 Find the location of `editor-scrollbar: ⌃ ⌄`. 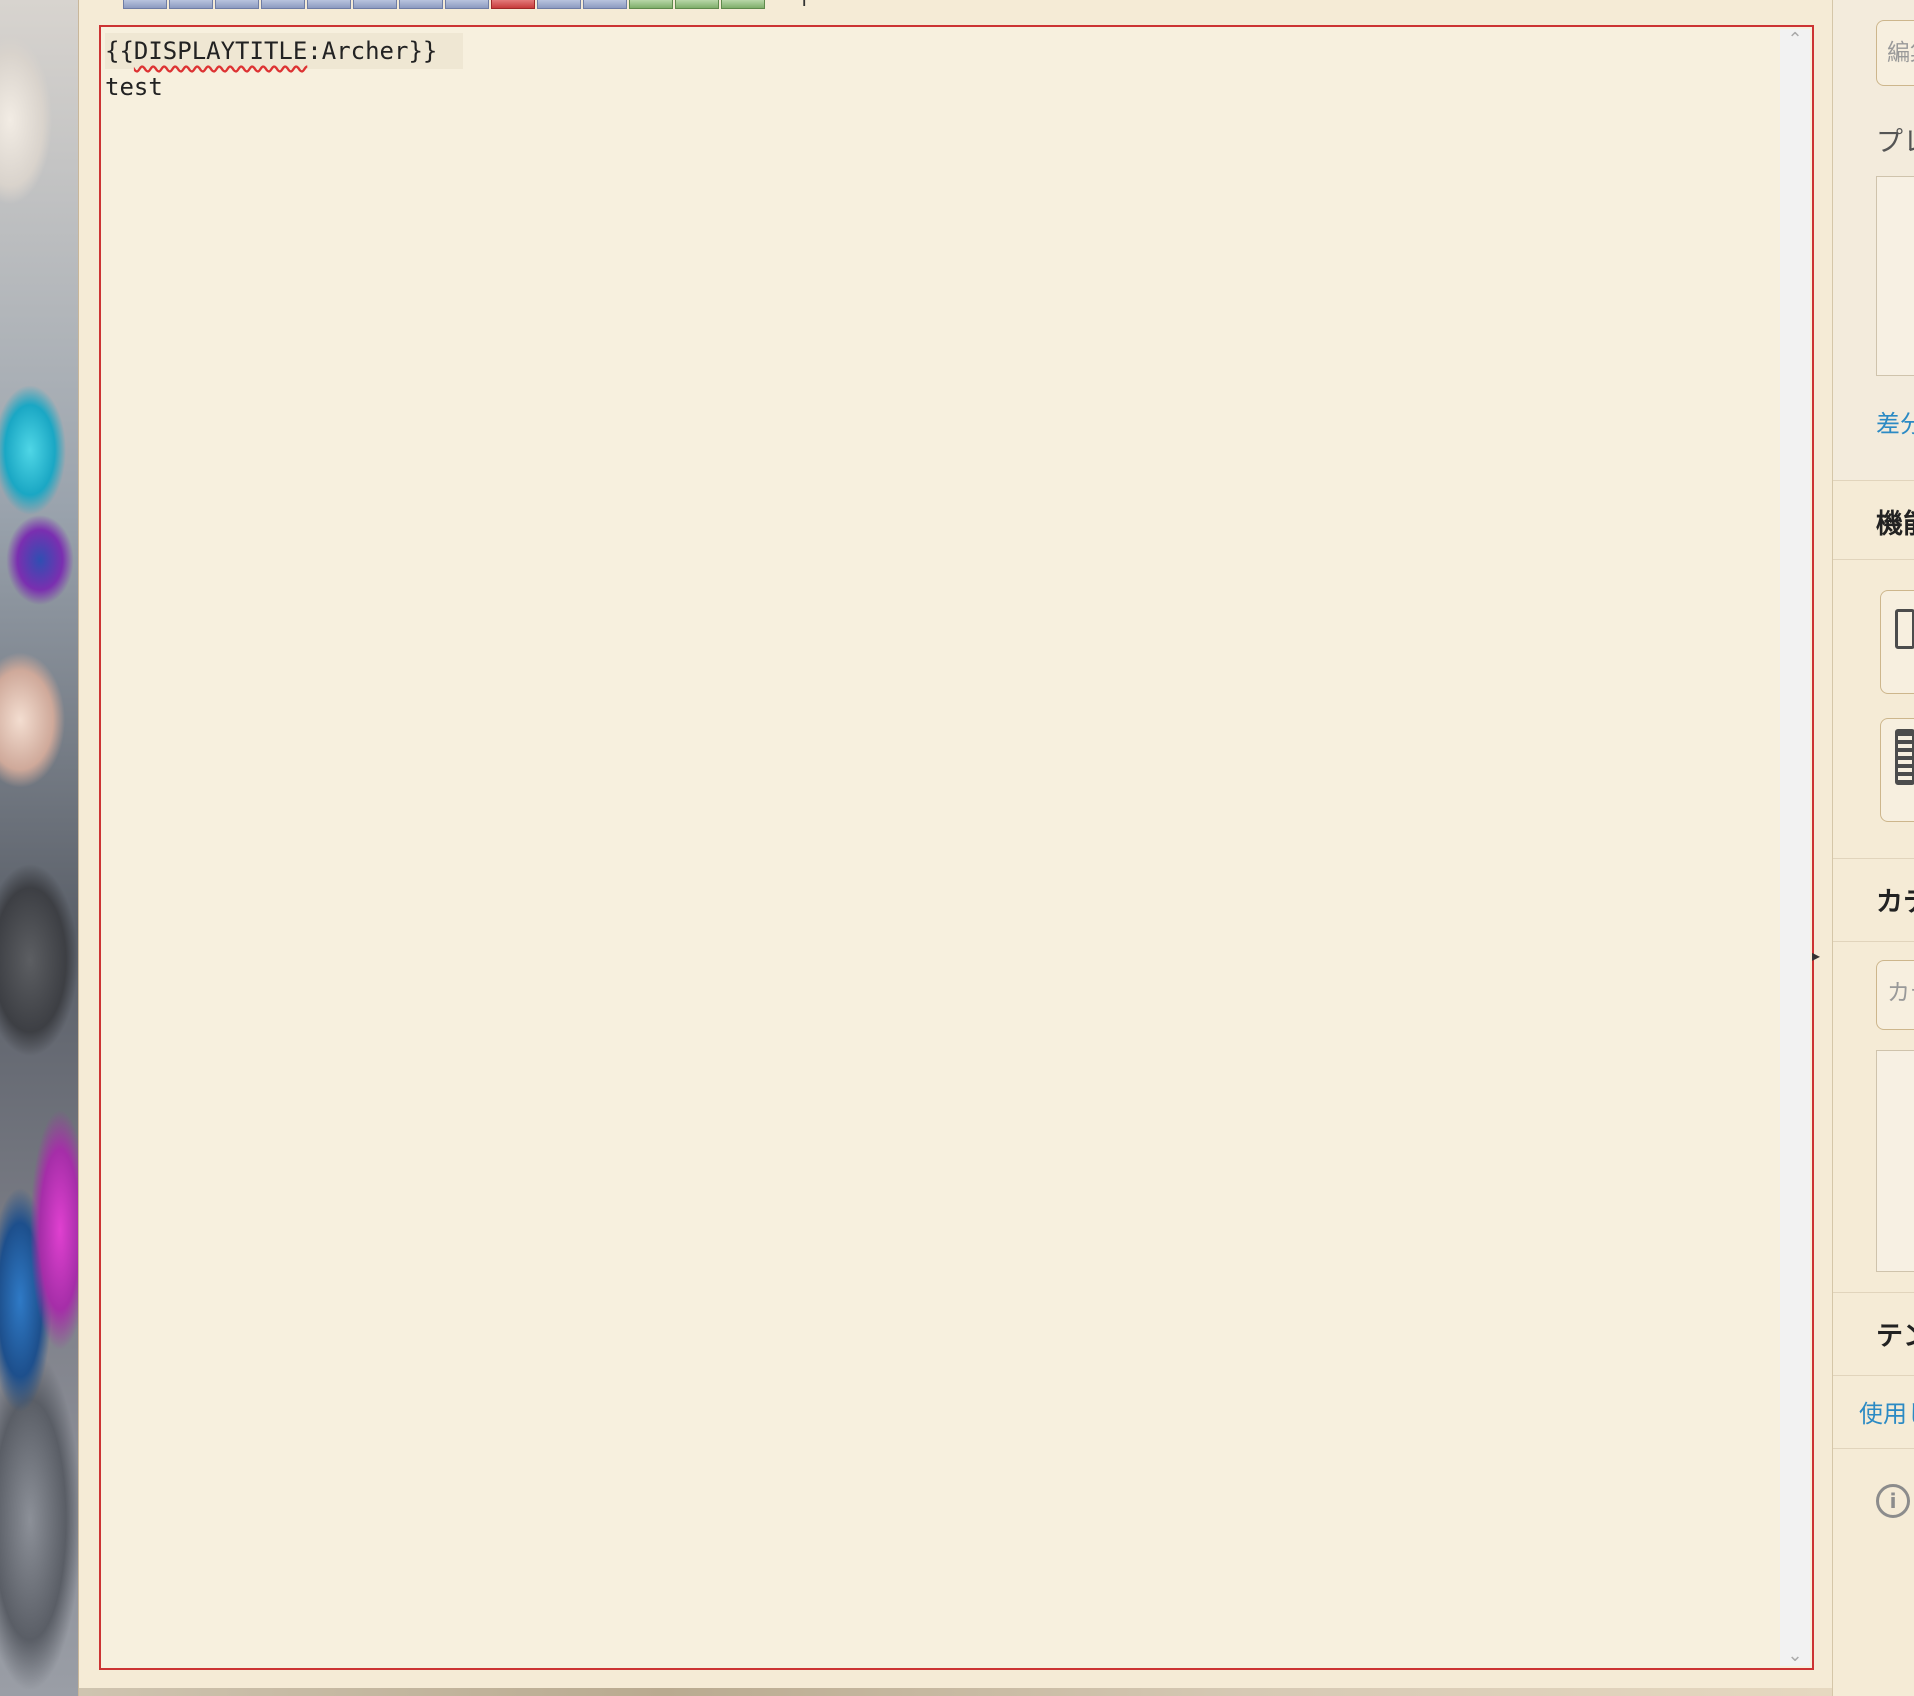

editor-scrollbar: ⌃ ⌄ is located at coordinates (1795, 847).